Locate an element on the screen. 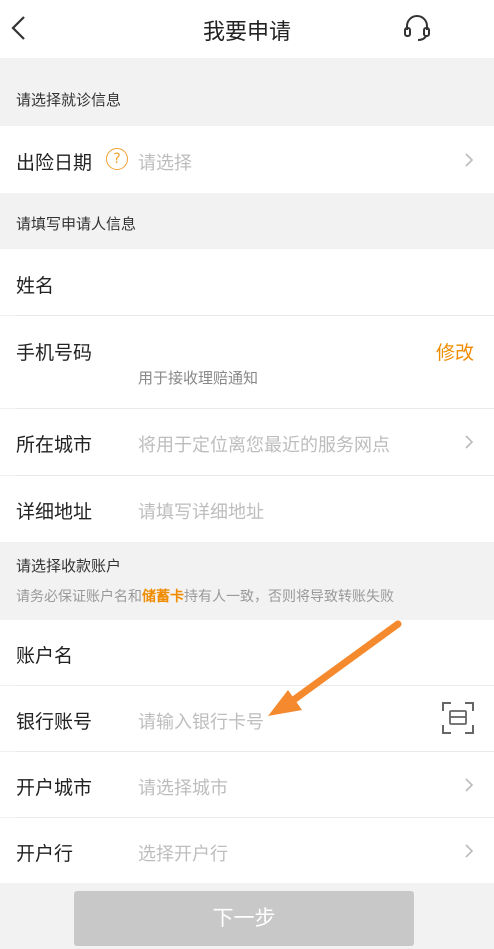  visit-section-title: 请选择就诊信息 is located at coordinates (69, 100).